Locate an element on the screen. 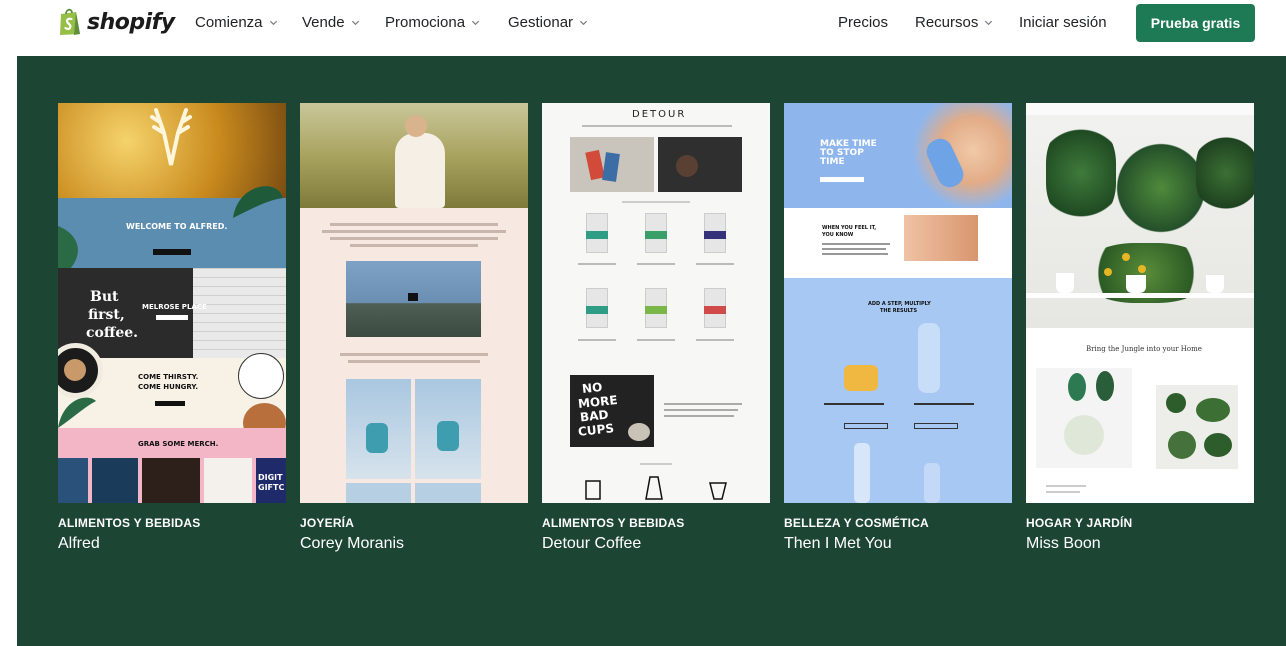  store-preview-corey-moranis is located at coordinates (414, 303).